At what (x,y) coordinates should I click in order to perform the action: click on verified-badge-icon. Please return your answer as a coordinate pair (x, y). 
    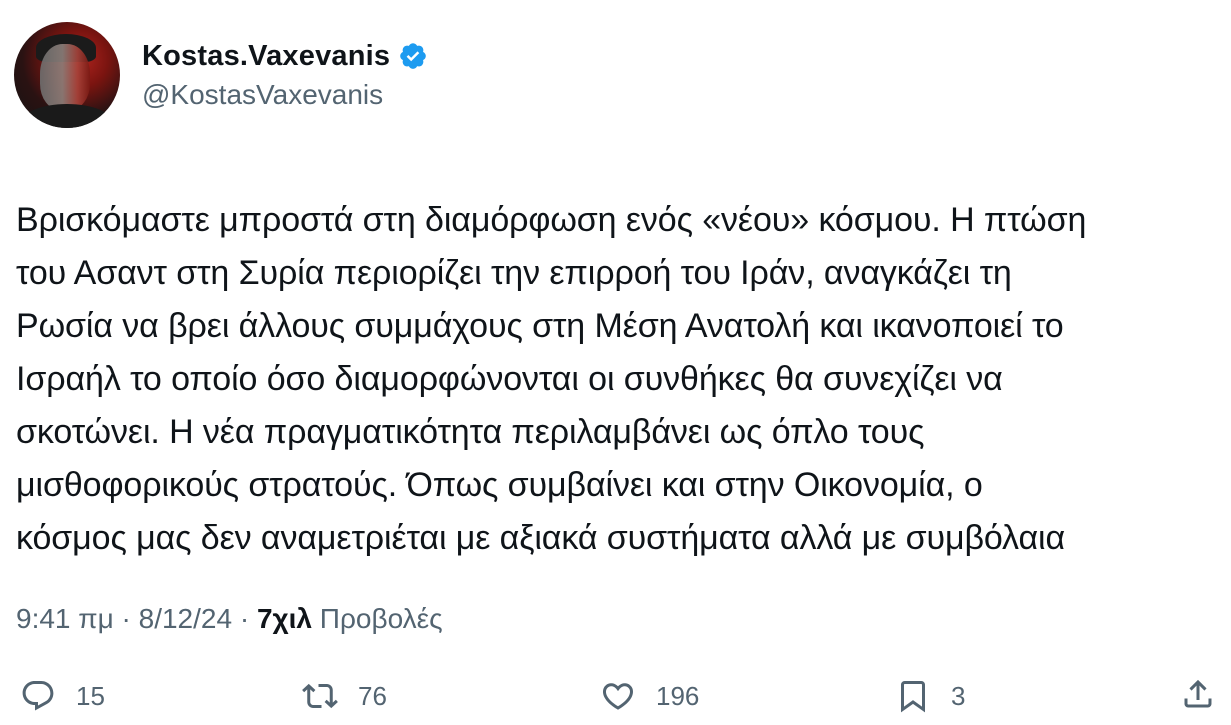
    Looking at the image, I should click on (413, 56).